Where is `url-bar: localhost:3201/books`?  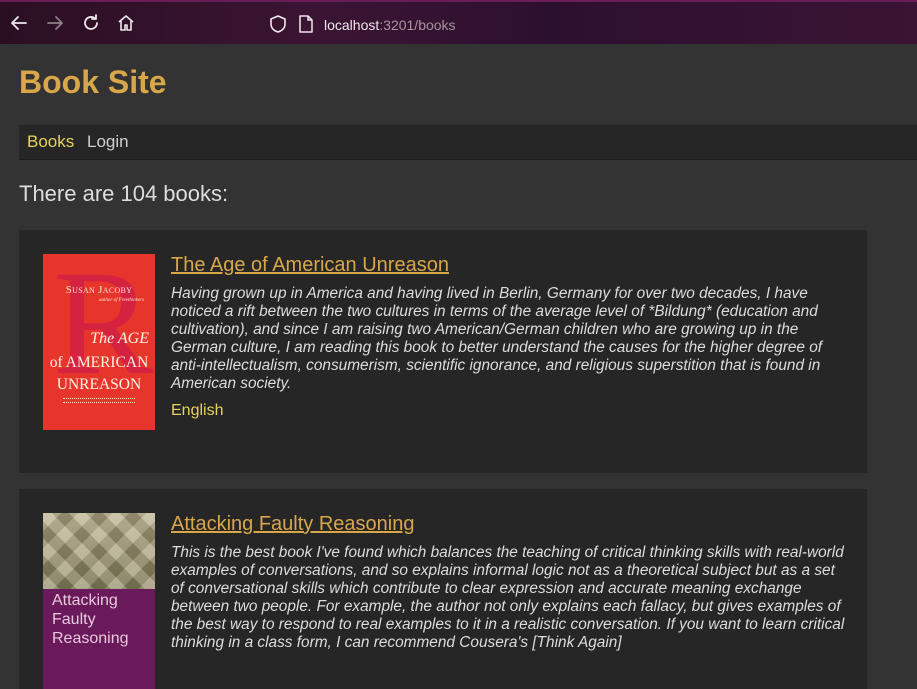 url-bar: localhost:3201/books is located at coordinates (390, 25).